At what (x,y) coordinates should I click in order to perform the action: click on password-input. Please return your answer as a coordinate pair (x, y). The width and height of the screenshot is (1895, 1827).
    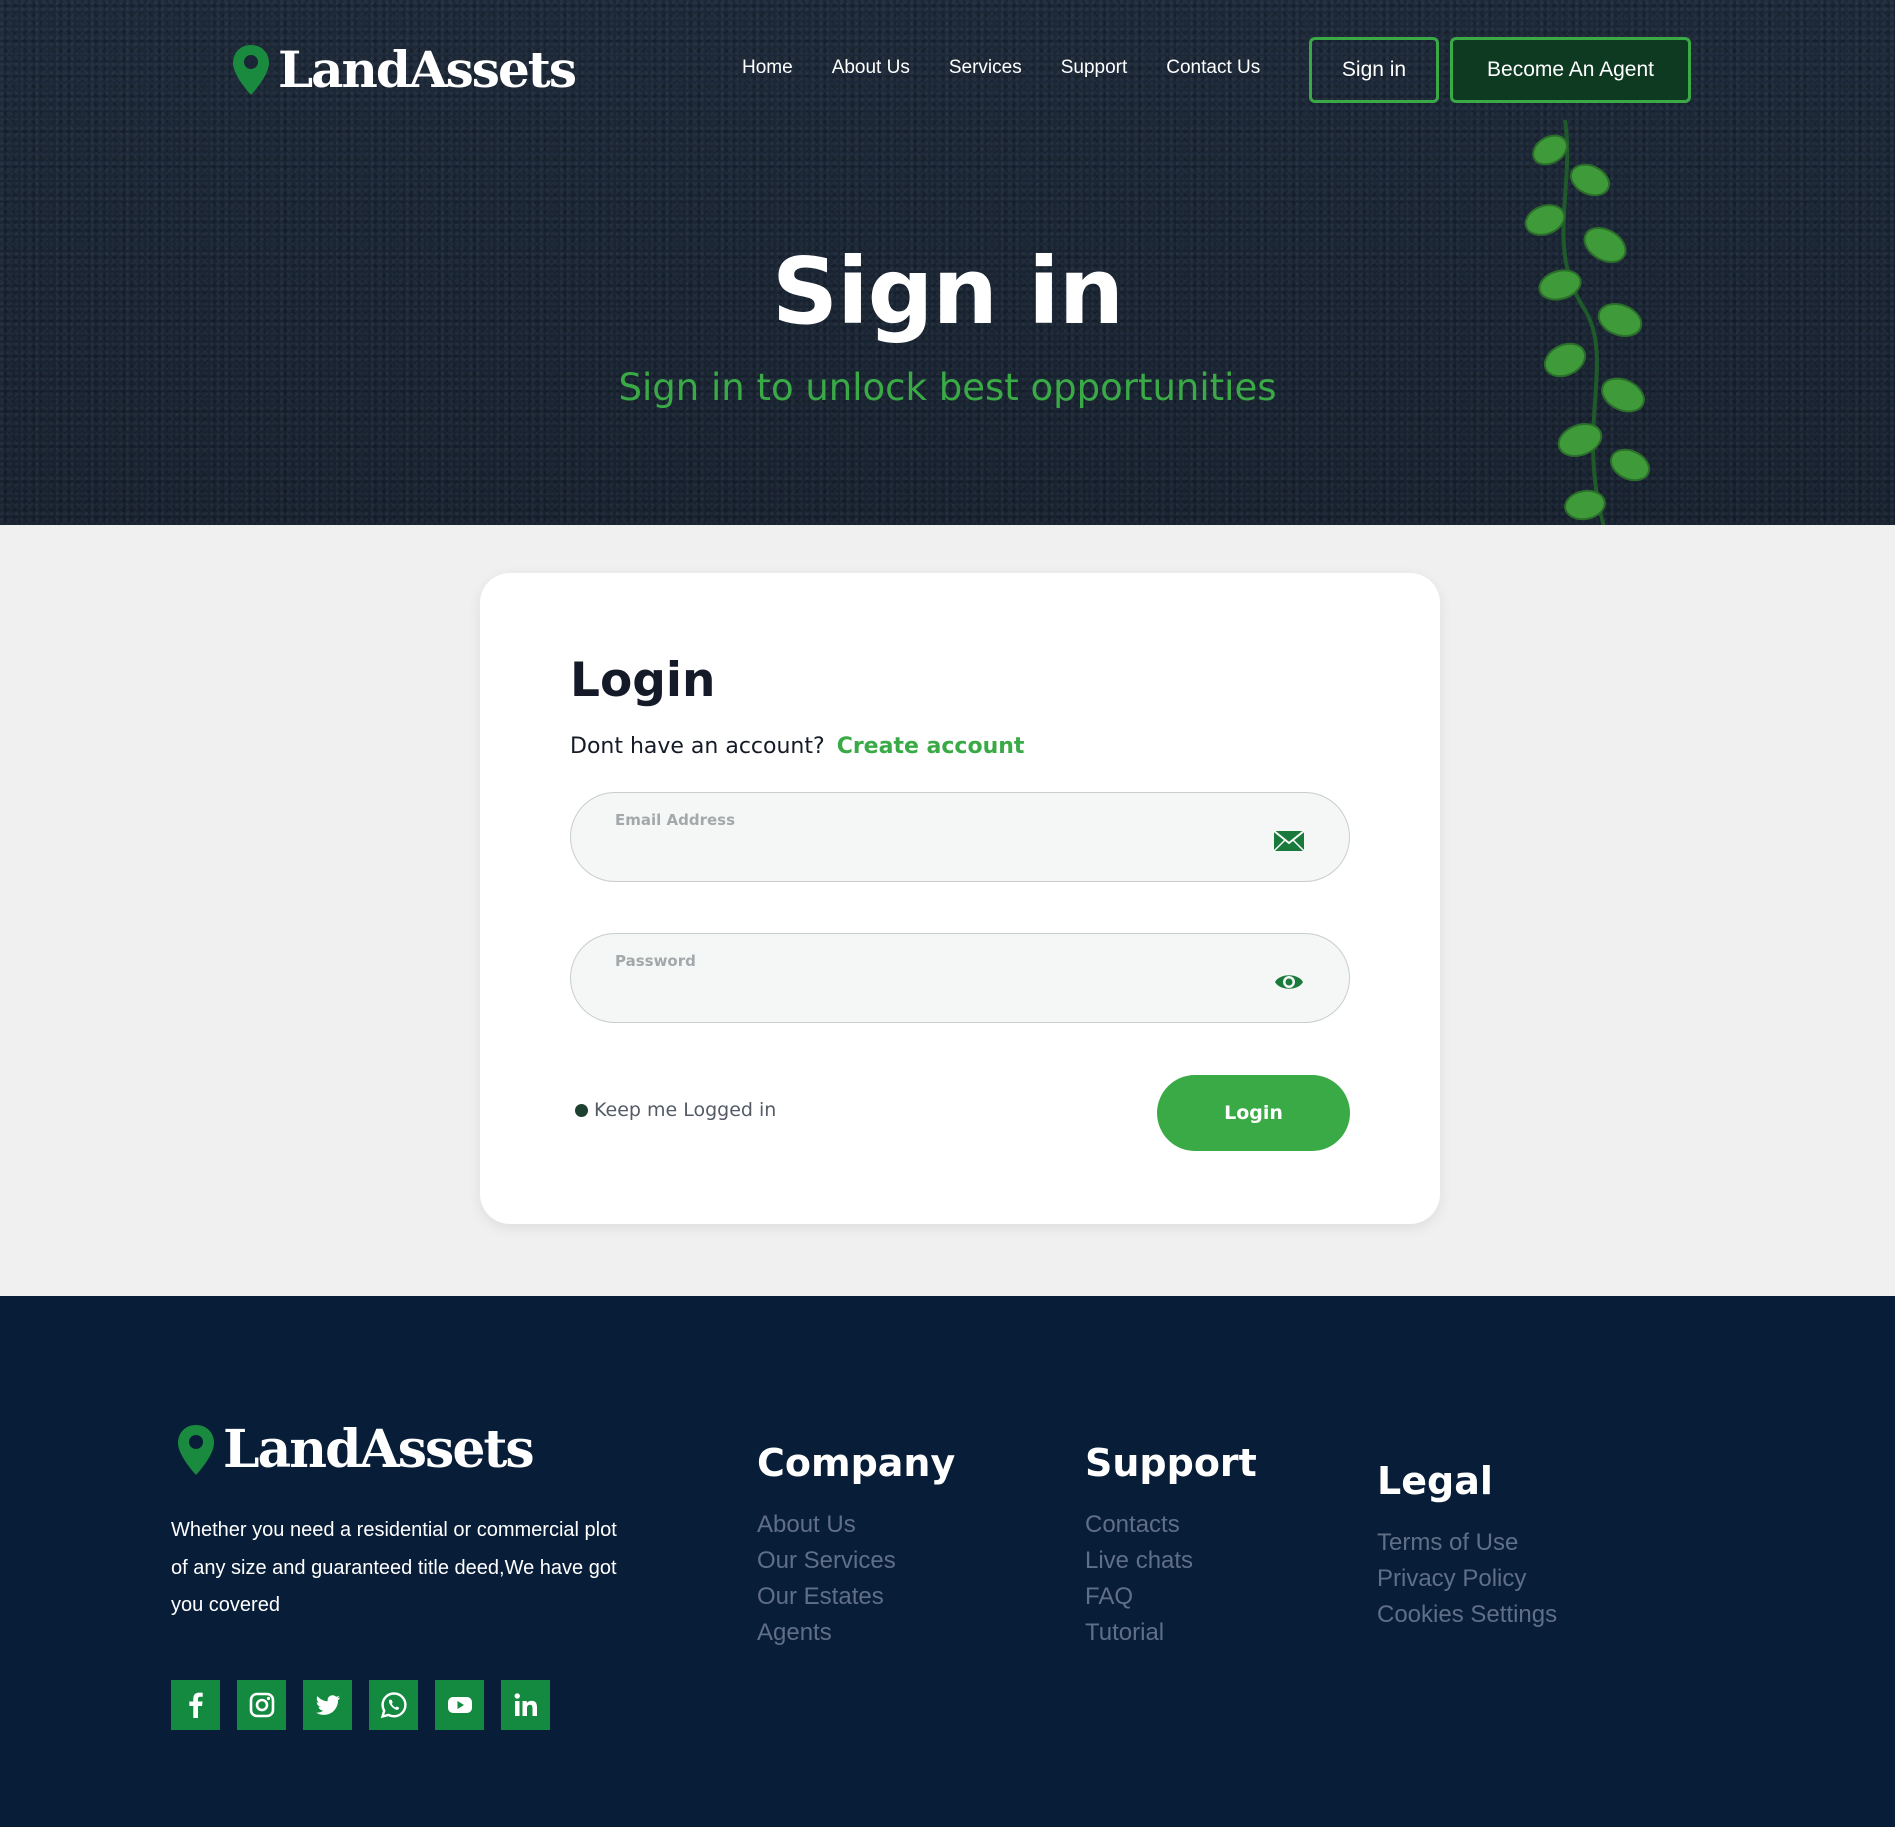
    Looking at the image, I should click on (925, 993).